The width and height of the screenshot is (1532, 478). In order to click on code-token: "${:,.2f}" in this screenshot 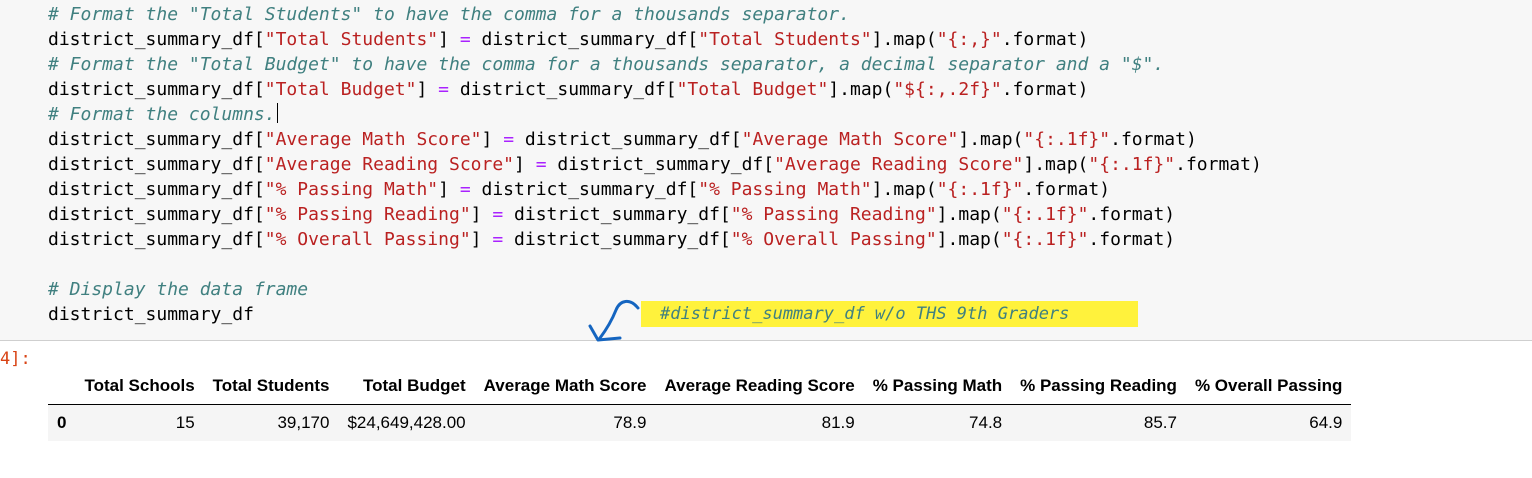, I will do `click(947, 89)`.